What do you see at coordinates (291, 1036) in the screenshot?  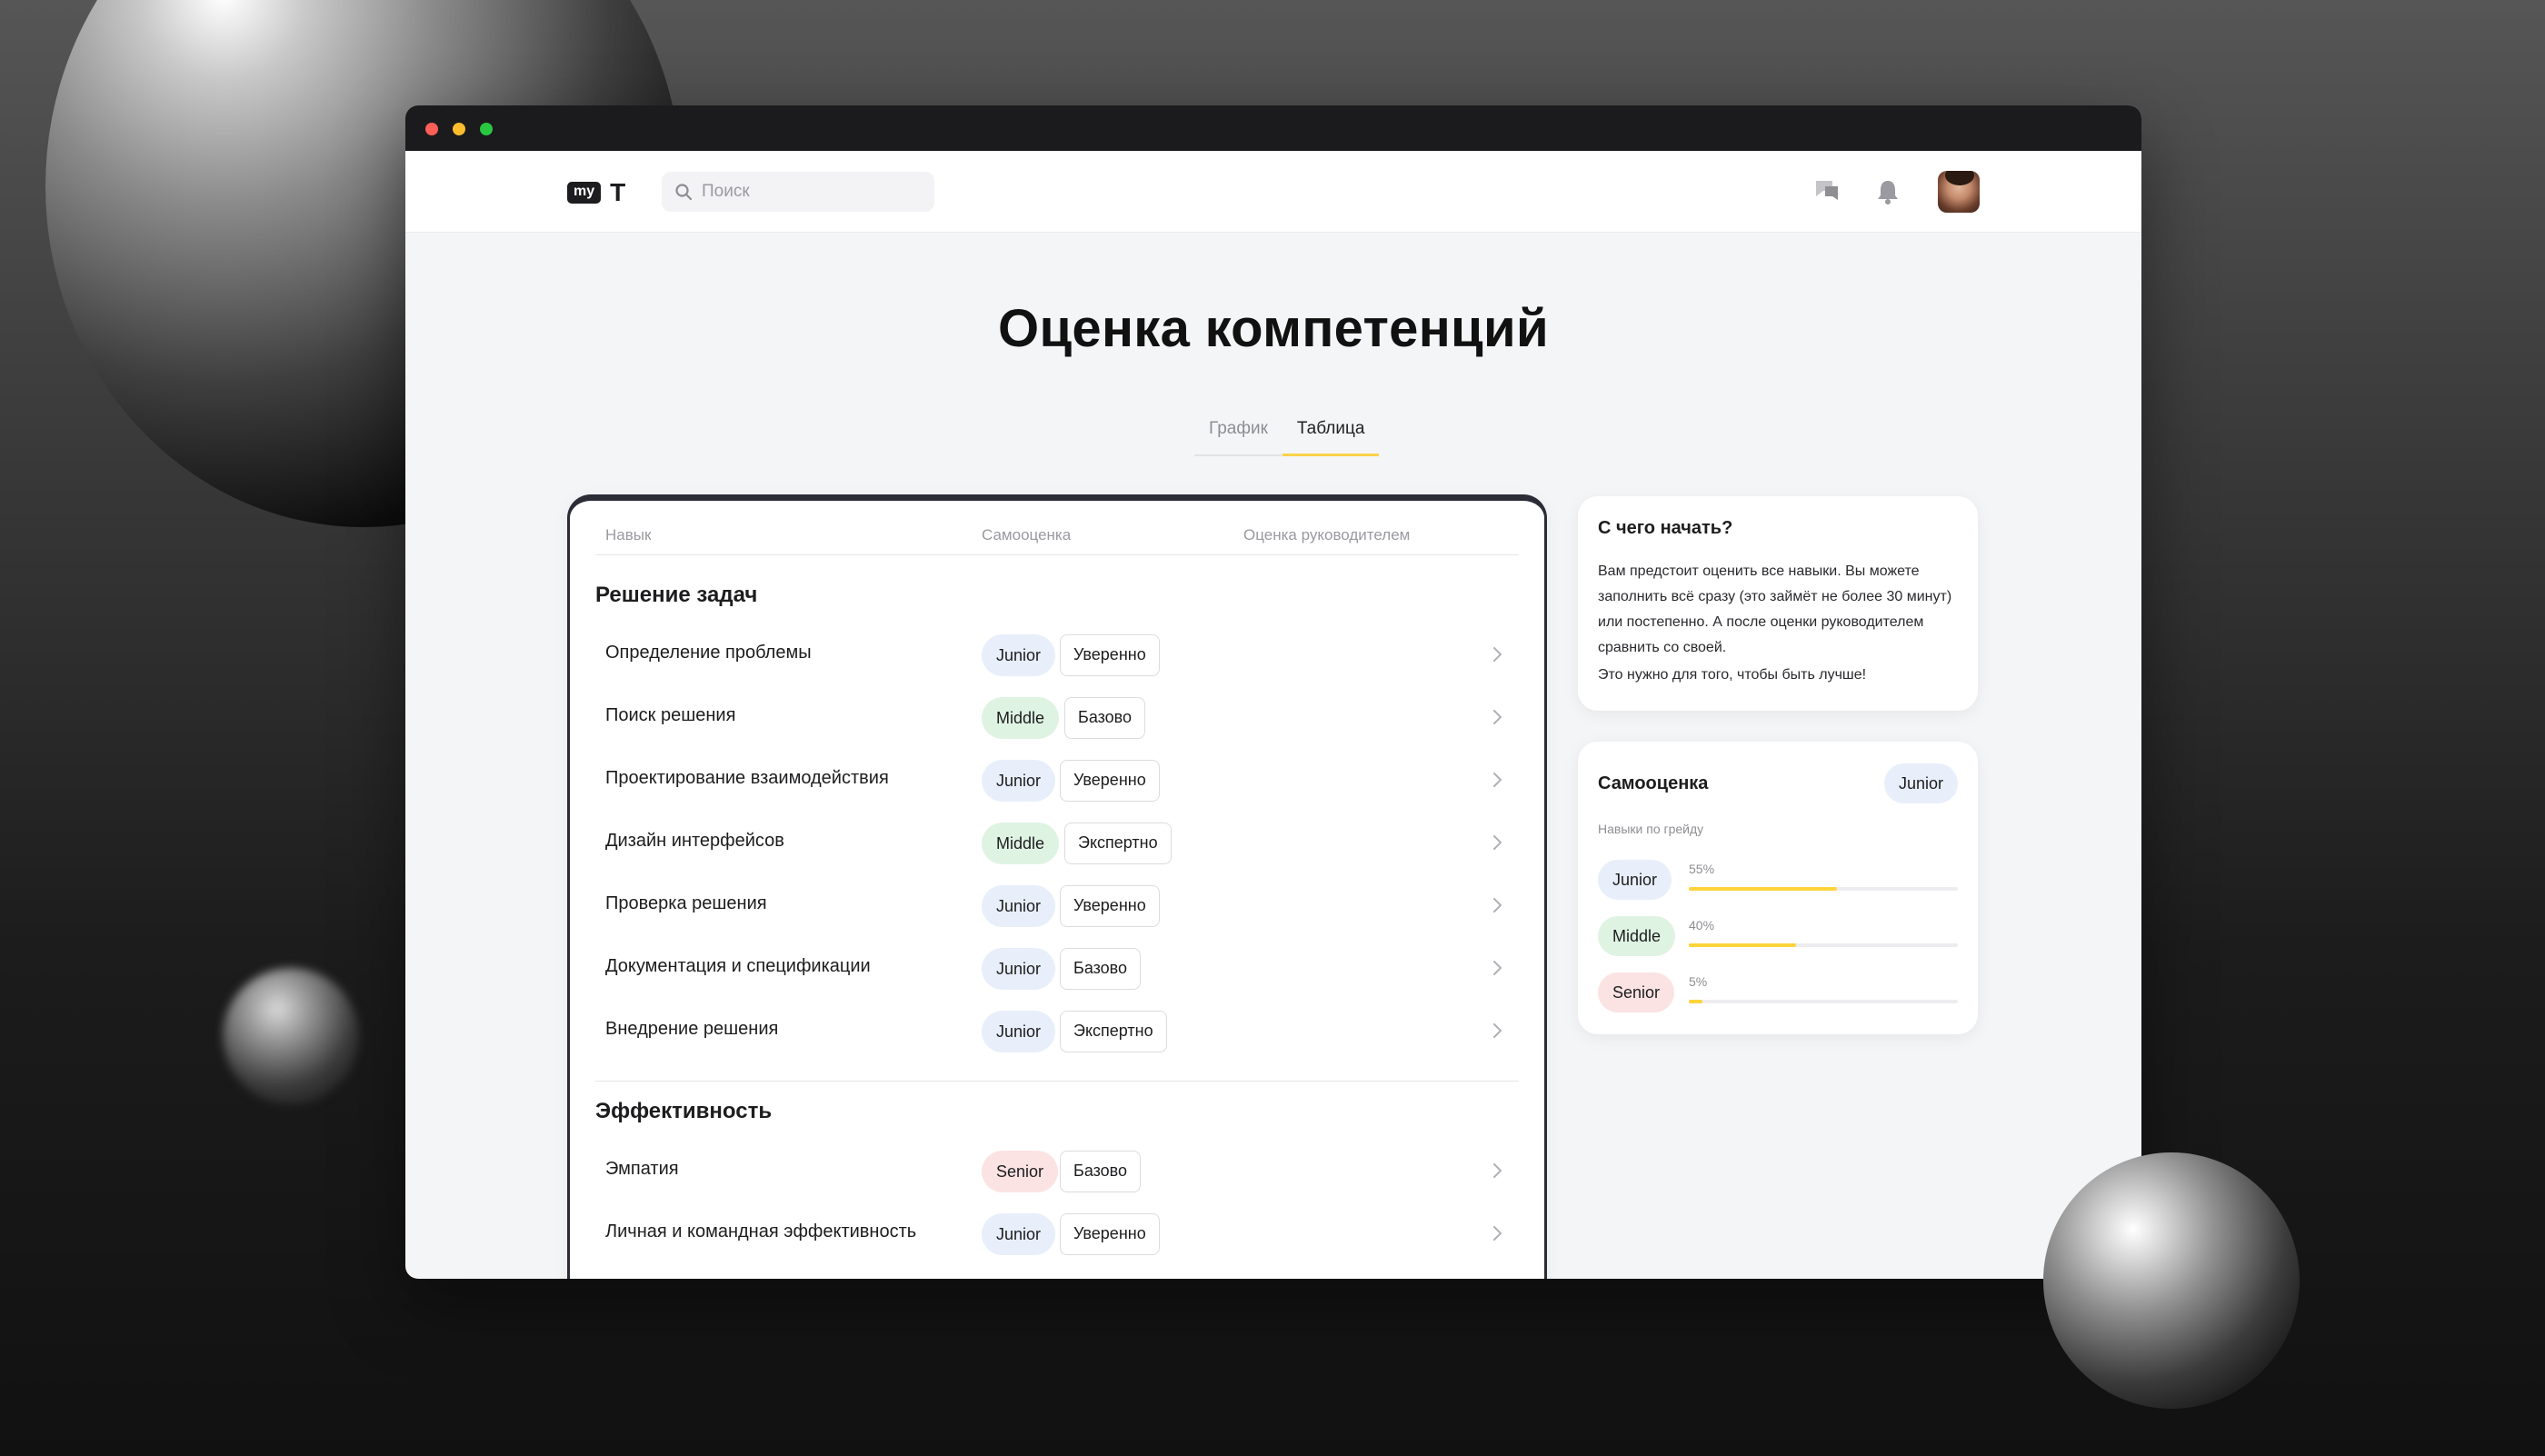 I see `decorative-sphere-small` at bounding box center [291, 1036].